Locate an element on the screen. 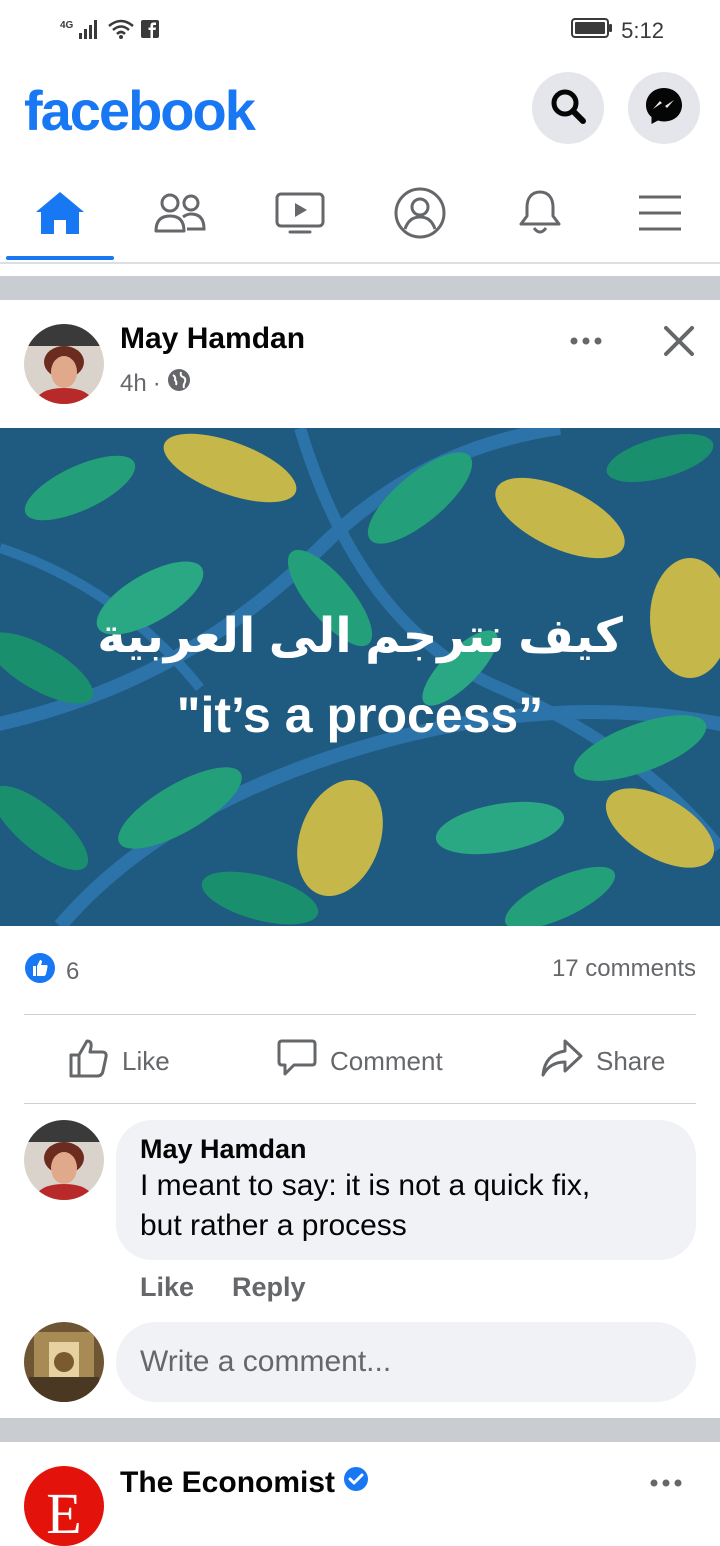 The image size is (720, 1546). search-button is located at coordinates (568, 108).